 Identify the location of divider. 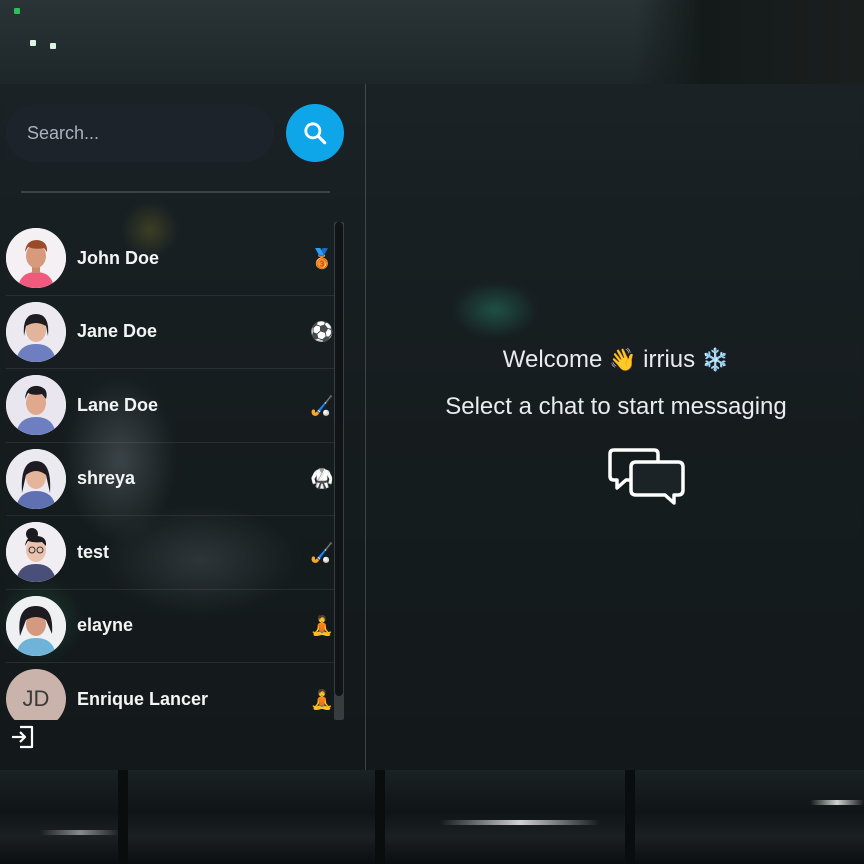
(175, 192).